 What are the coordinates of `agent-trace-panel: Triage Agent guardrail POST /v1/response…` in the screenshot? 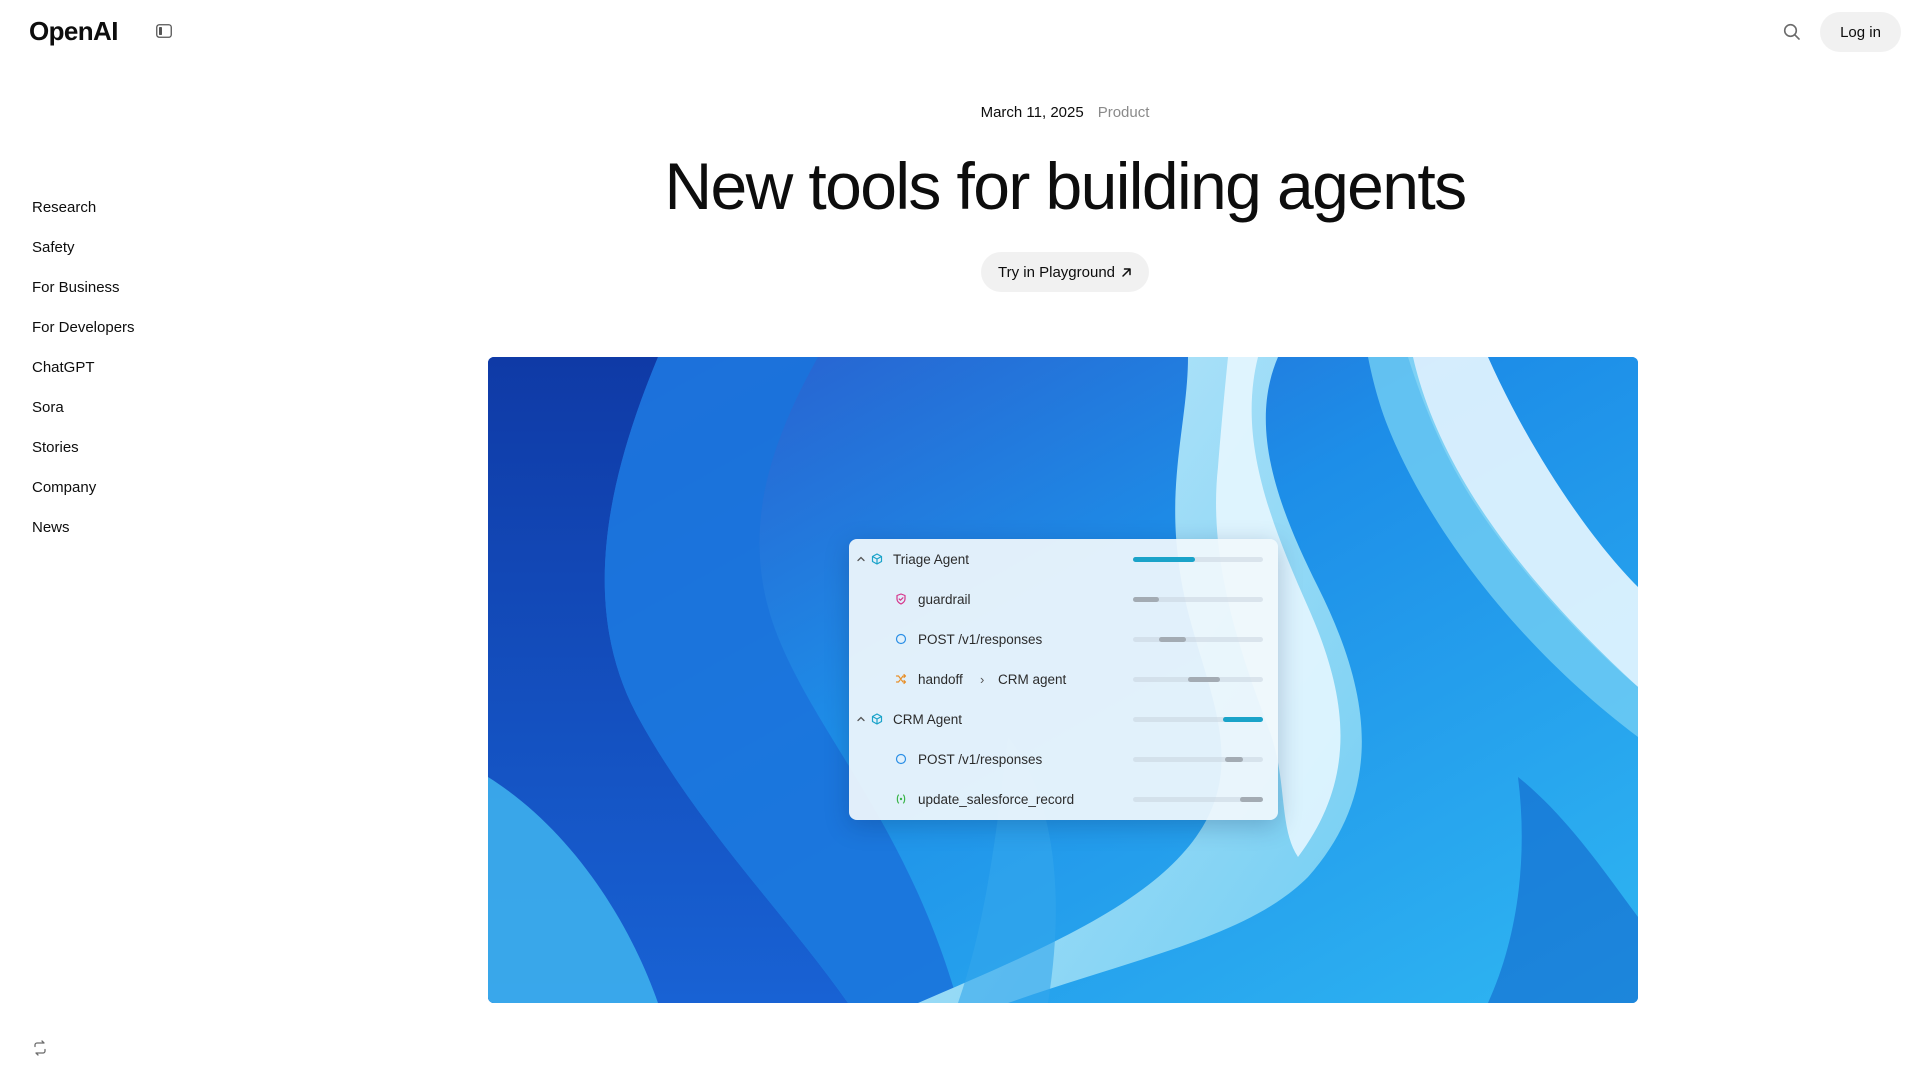 It's located at (1063, 679).